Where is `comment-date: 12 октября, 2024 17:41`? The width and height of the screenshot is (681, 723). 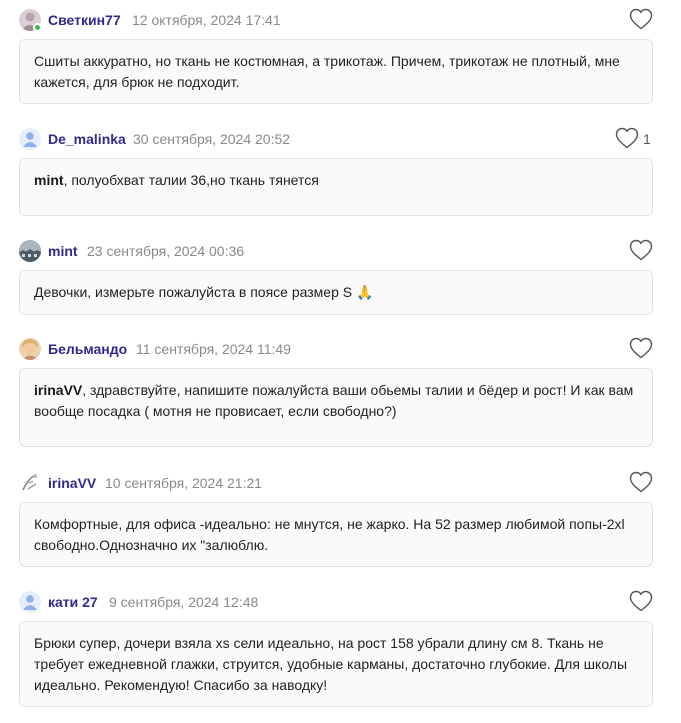
comment-date: 12 октября, 2024 17:41 is located at coordinates (206, 20).